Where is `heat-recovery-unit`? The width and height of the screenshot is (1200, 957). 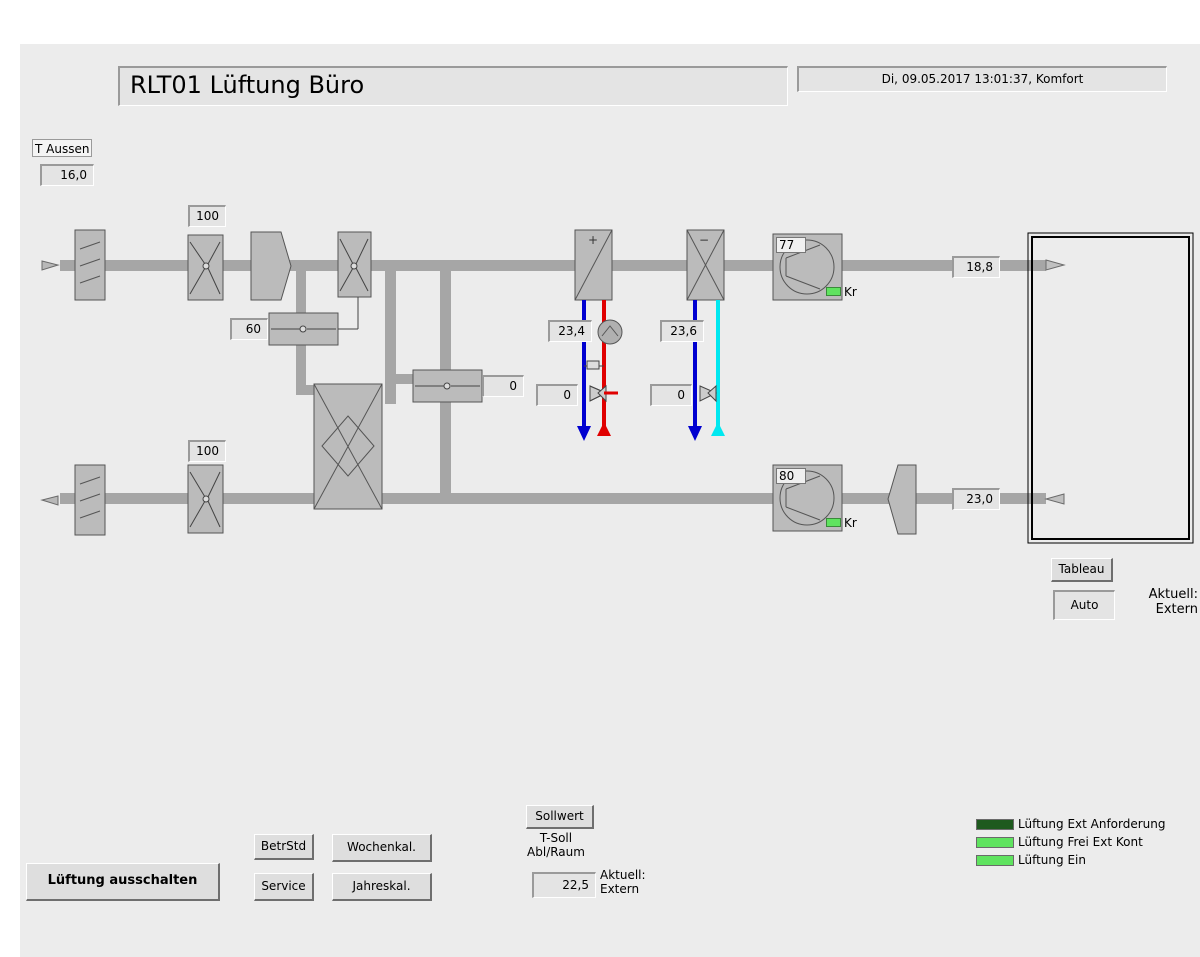 heat-recovery-unit is located at coordinates (348, 446).